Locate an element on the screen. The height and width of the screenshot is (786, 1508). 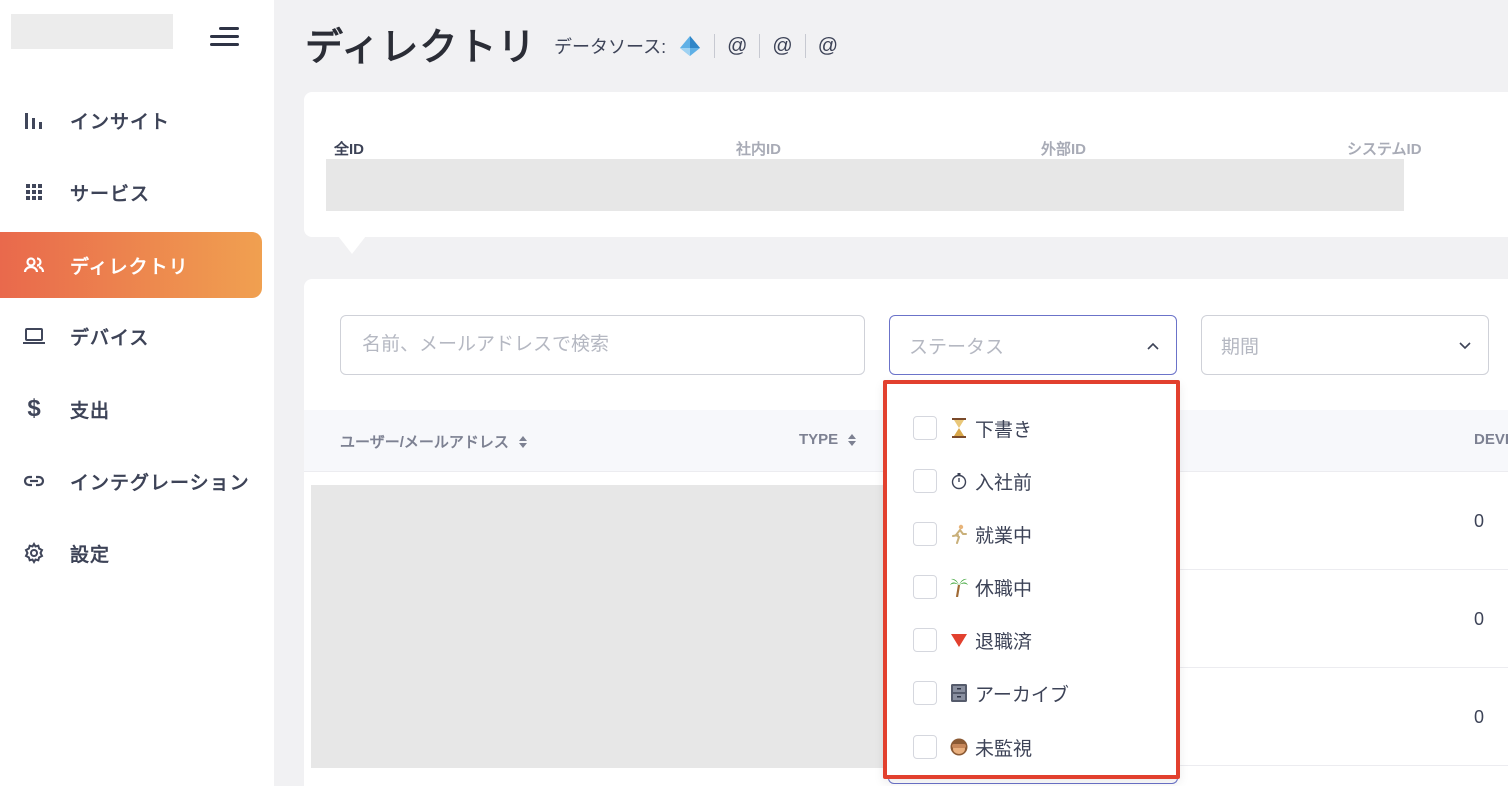
search-input is located at coordinates (602, 345).